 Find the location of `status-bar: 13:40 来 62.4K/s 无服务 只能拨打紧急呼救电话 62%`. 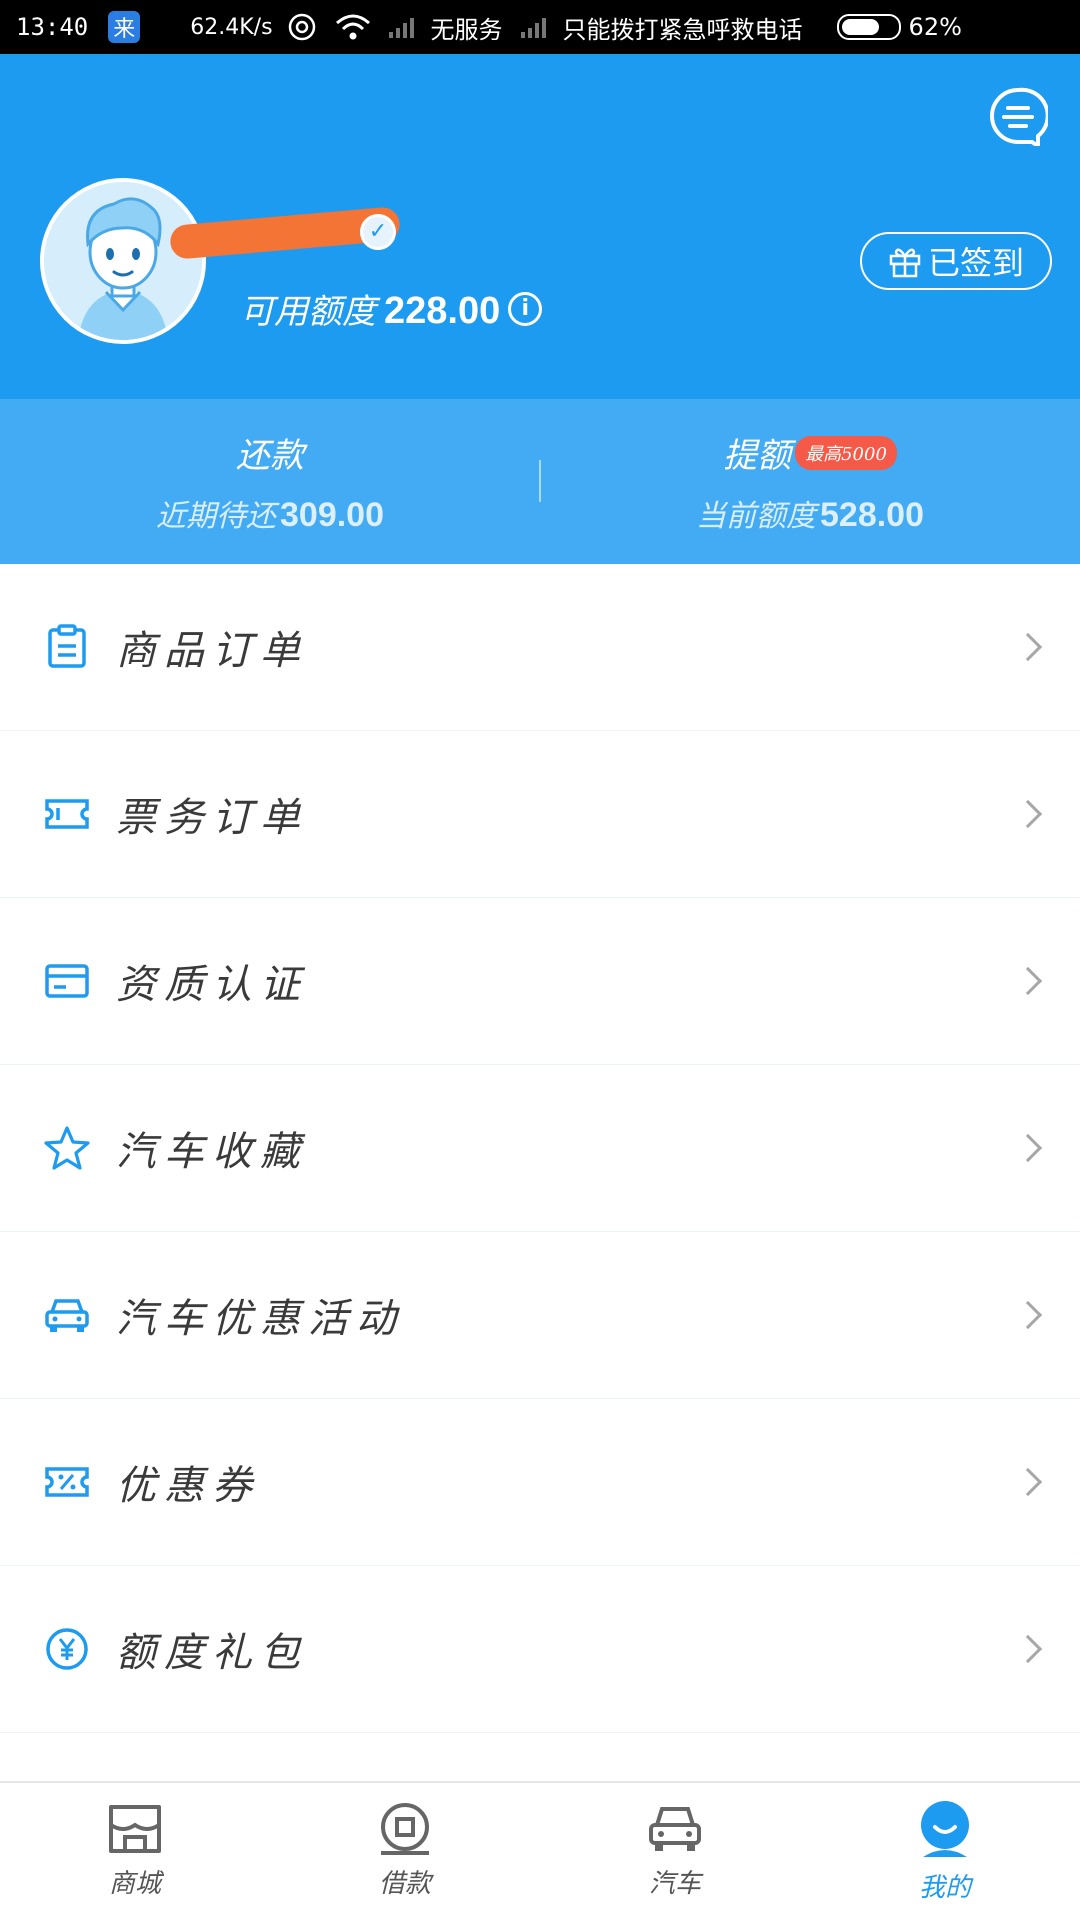

status-bar: 13:40 来 62.4K/s 无服务 只能拨打紧急呼救电话 62% is located at coordinates (540, 27).